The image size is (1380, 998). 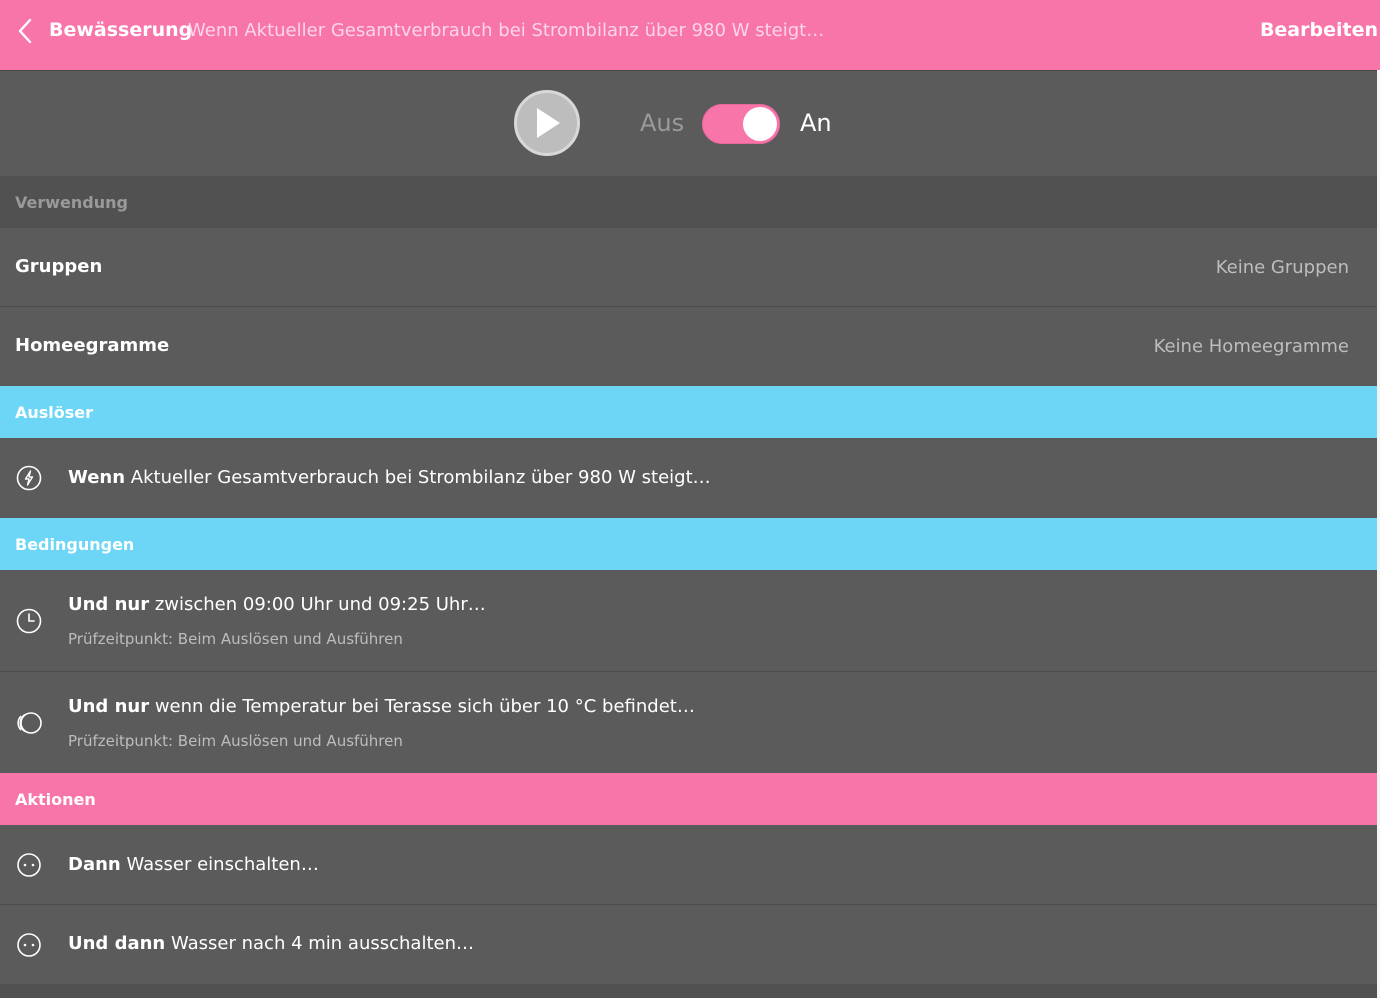 I want to click on clock-icon, so click(x=29, y=621).